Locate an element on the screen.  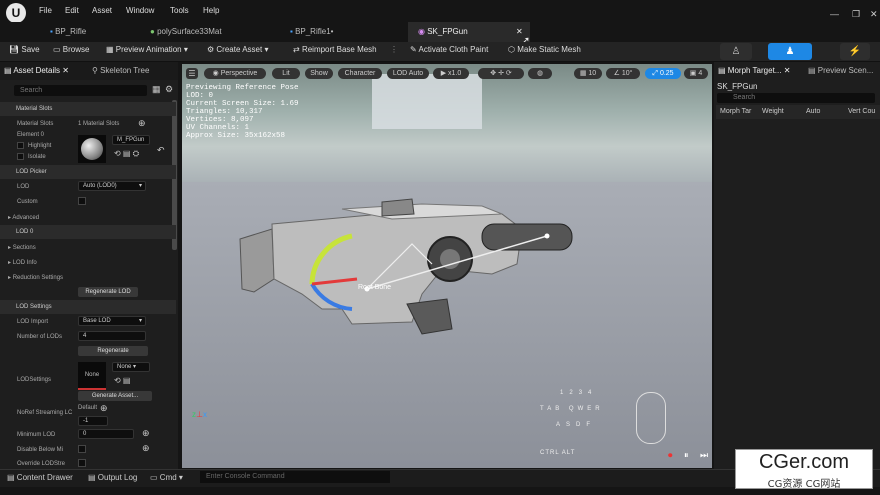
skeleton-mode-button: ♙ is located at coordinates (736, 51).